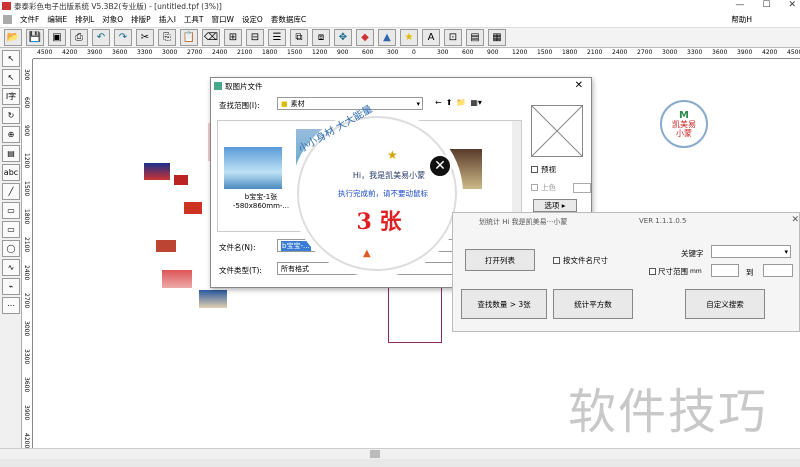  I want to click on menu-object: 对象O, so click(112, 19).